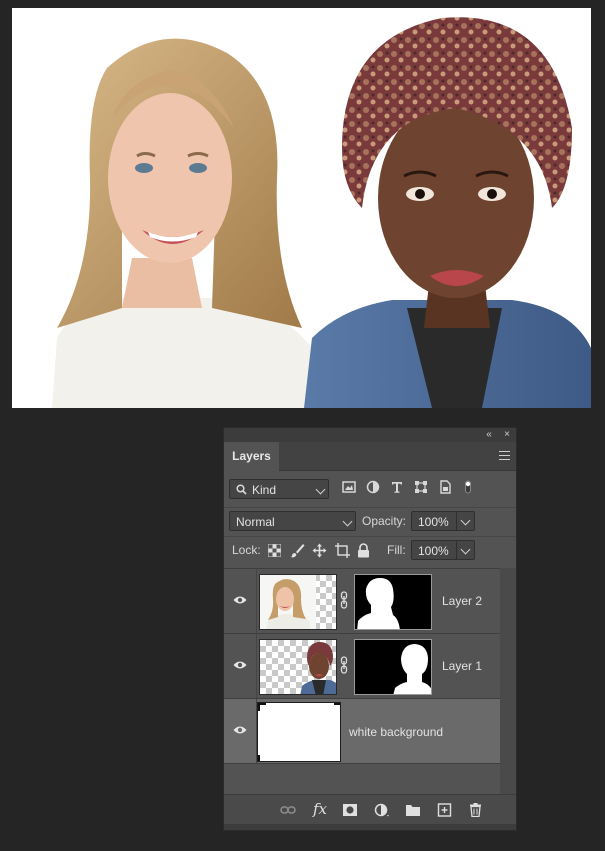 This screenshot has width=605, height=851. Describe the element at coordinates (350, 810) in the screenshot. I see `layer-mask-icon` at that location.